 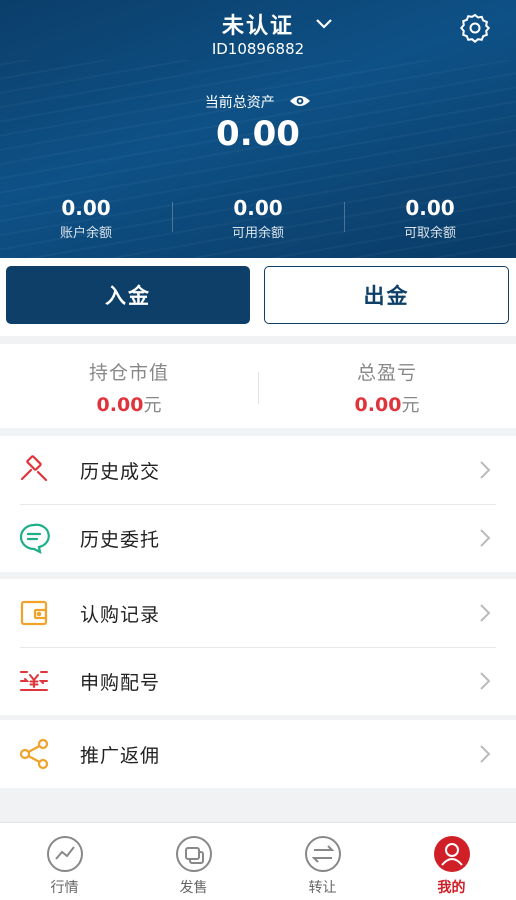 I want to click on total-assets-value: 0.00, so click(x=258, y=134).